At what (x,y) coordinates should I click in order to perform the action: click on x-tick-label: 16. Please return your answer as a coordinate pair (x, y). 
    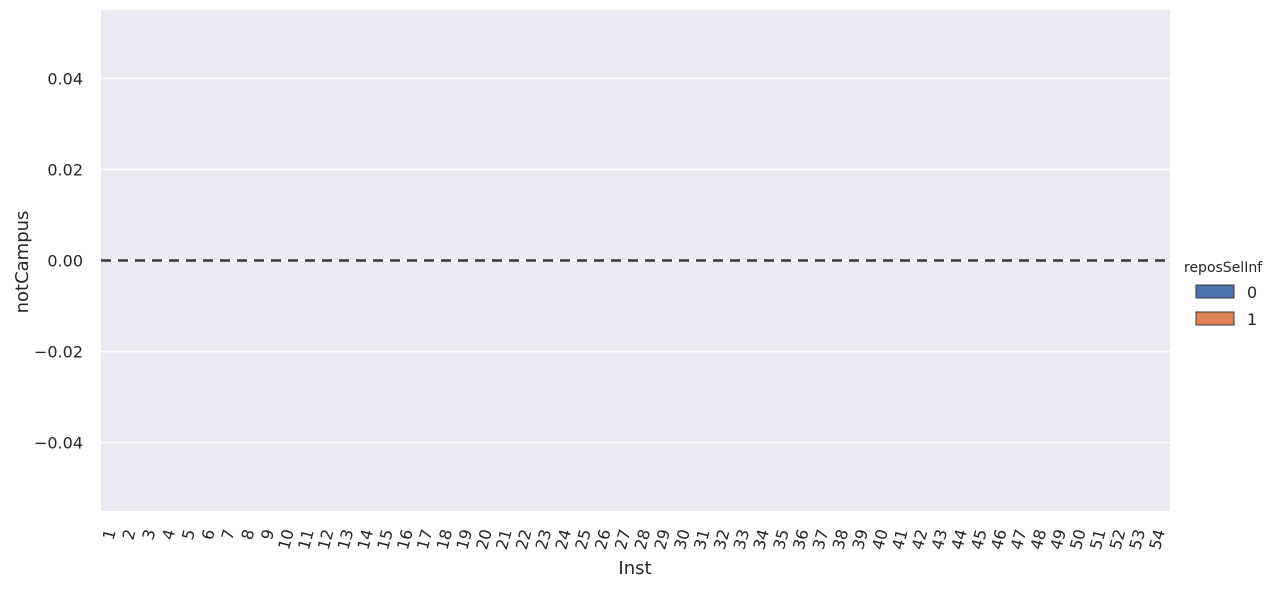
    Looking at the image, I should click on (405, 539).